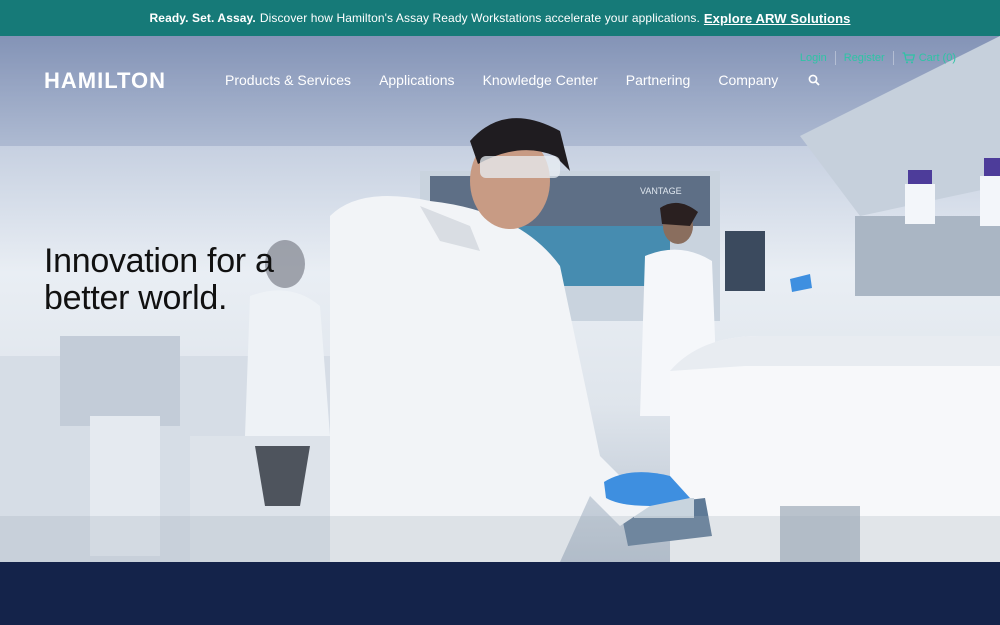  I want to click on section-band, so click(500, 593).